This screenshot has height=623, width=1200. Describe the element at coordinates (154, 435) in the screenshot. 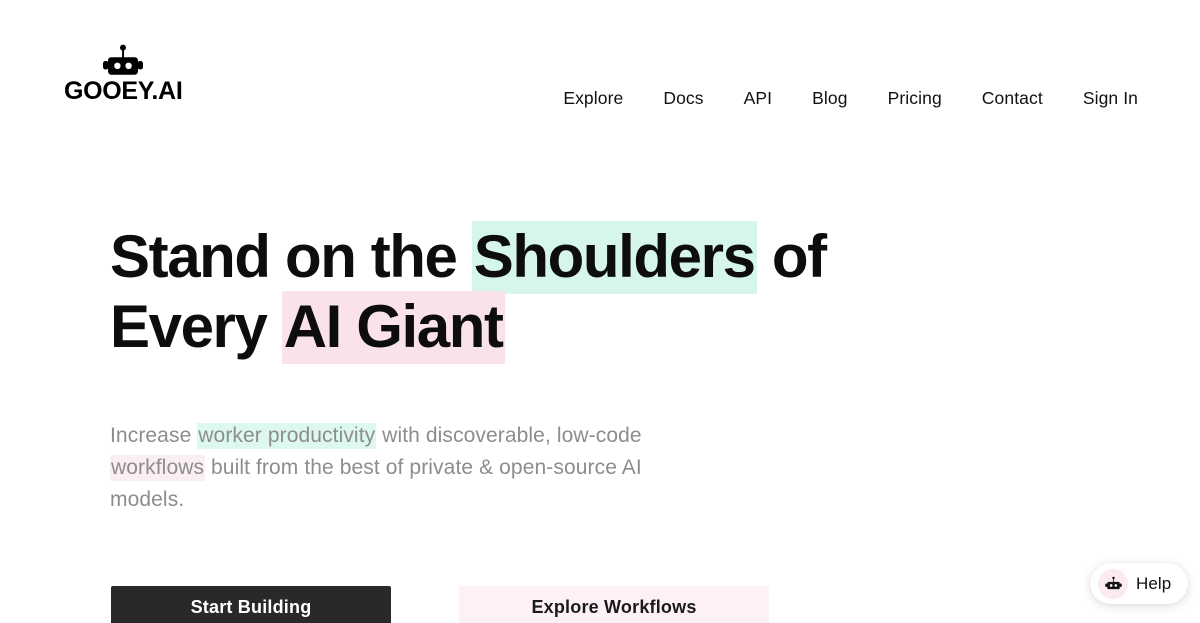

I see `subtitle-part1: Increase` at that location.